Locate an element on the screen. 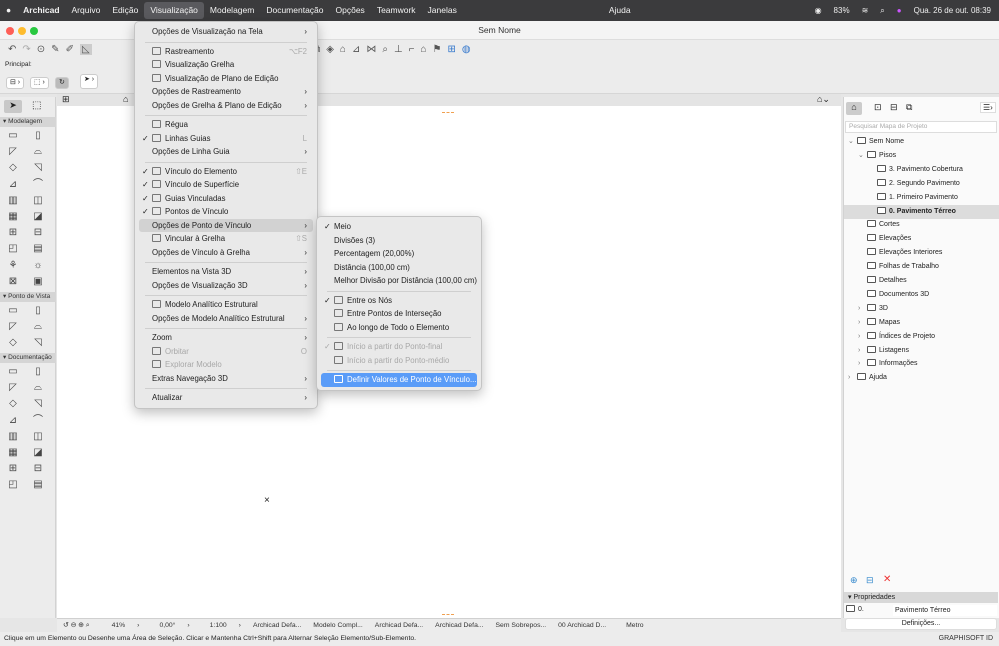  project-map-icon: ⌂ is located at coordinates (854, 108).